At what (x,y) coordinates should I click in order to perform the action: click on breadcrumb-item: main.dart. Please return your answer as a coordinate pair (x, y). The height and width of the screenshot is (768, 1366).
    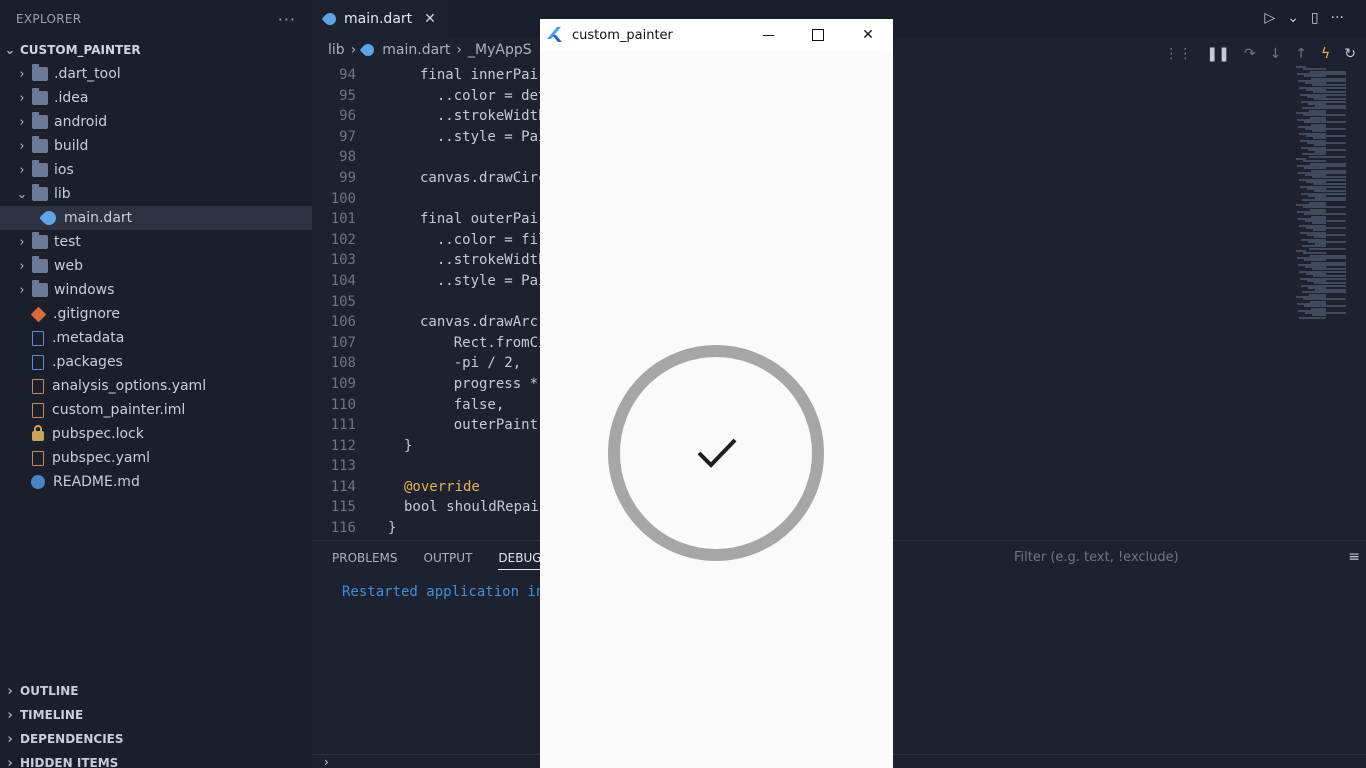
    Looking at the image, I should click on (416, 50).